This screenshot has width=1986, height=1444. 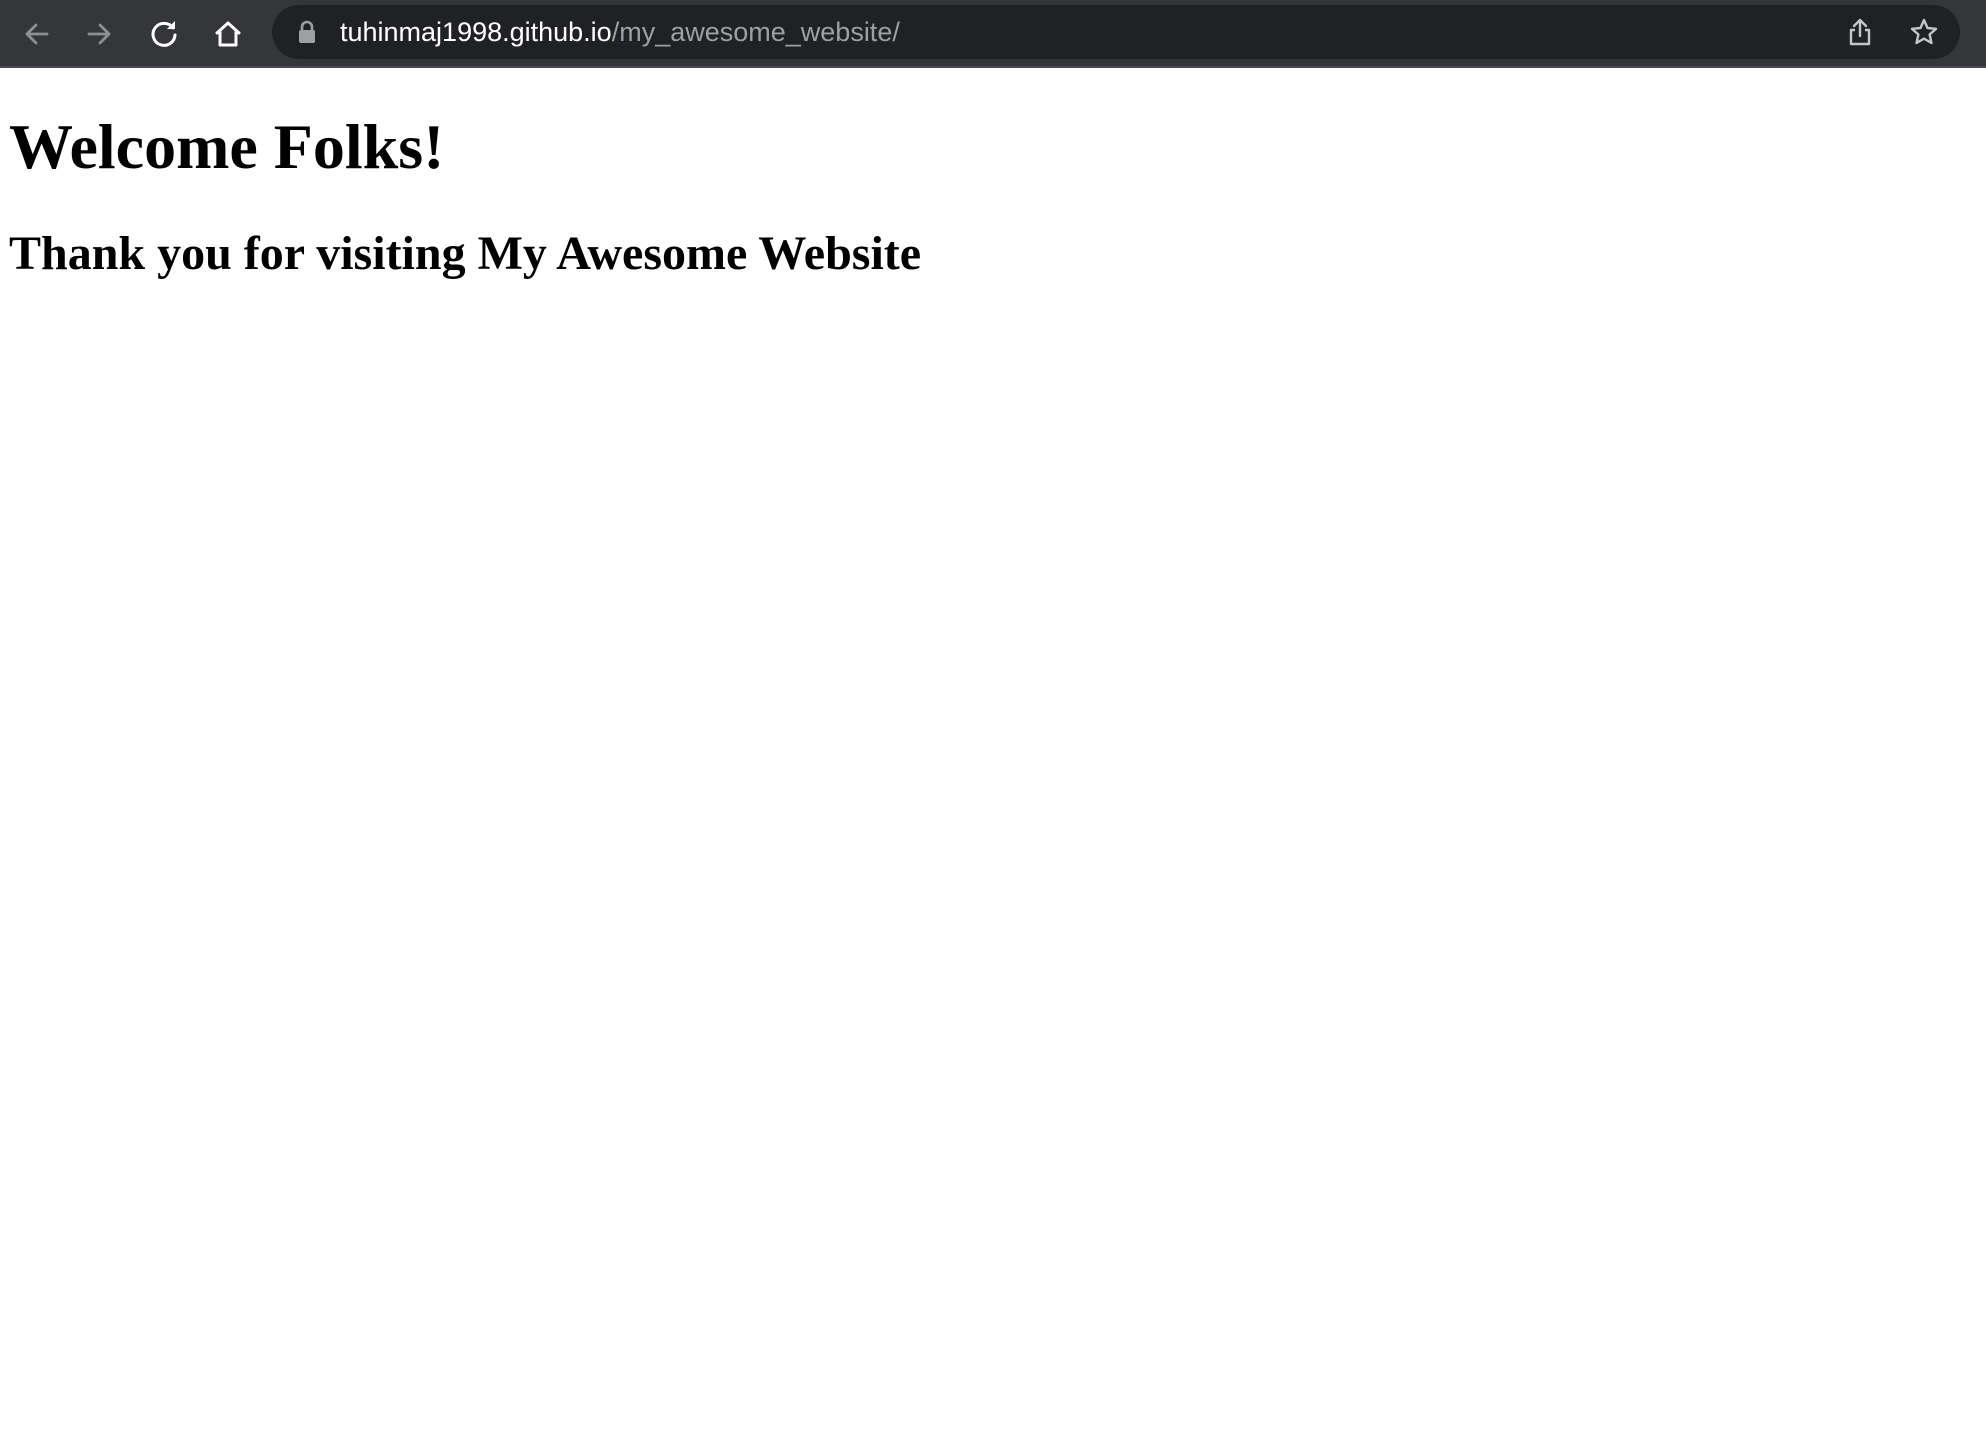 I want to click on page-heading: Welcome Folks!, so click(x=227, y=146).